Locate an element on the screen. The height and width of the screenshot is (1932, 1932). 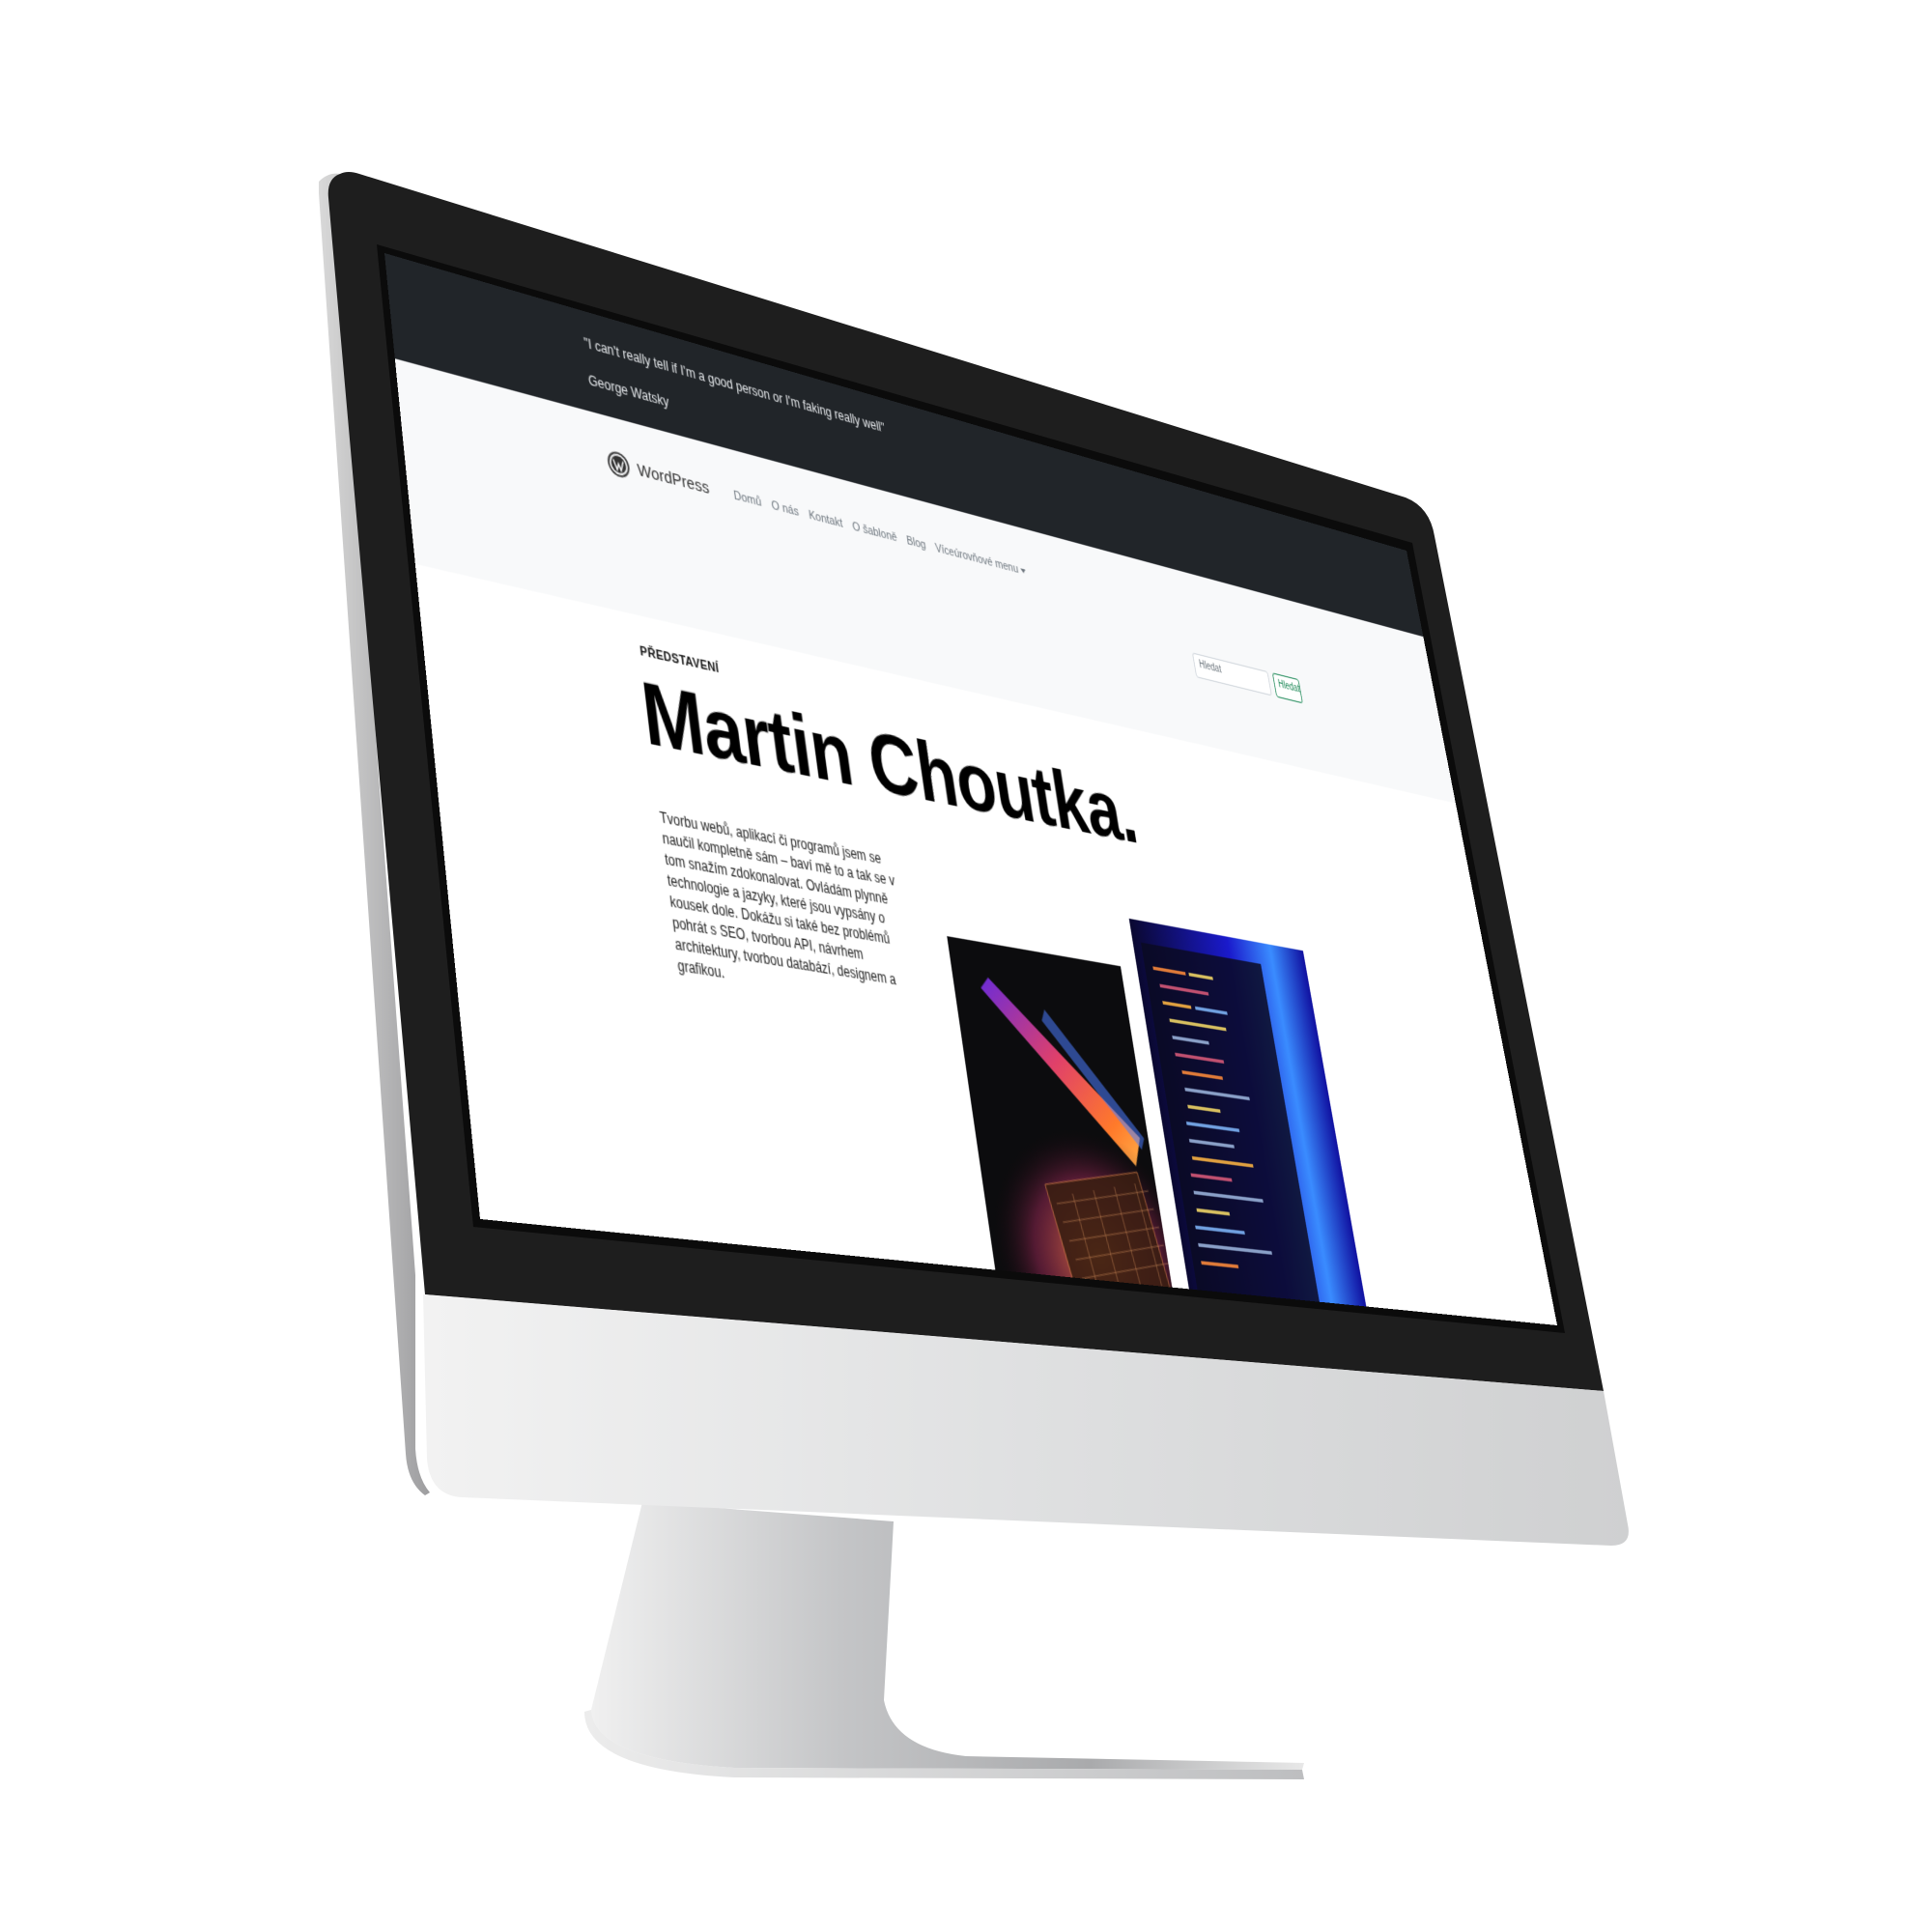
nav-link-blog: Blog is located at coordinates (916, 543).